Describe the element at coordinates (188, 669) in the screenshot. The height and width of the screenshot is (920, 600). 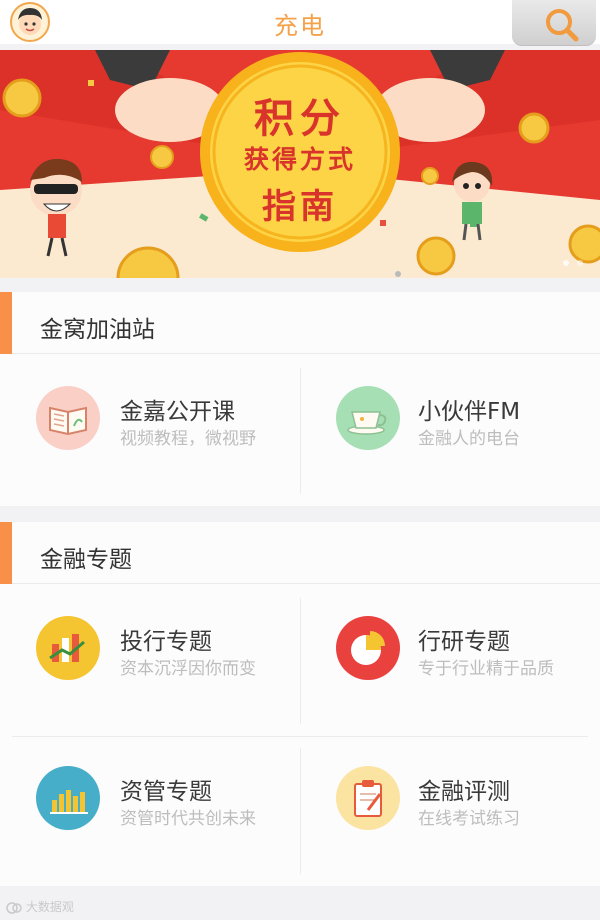
I see `menu-item-subtitle: 资本沉浮因你而变` at that location.